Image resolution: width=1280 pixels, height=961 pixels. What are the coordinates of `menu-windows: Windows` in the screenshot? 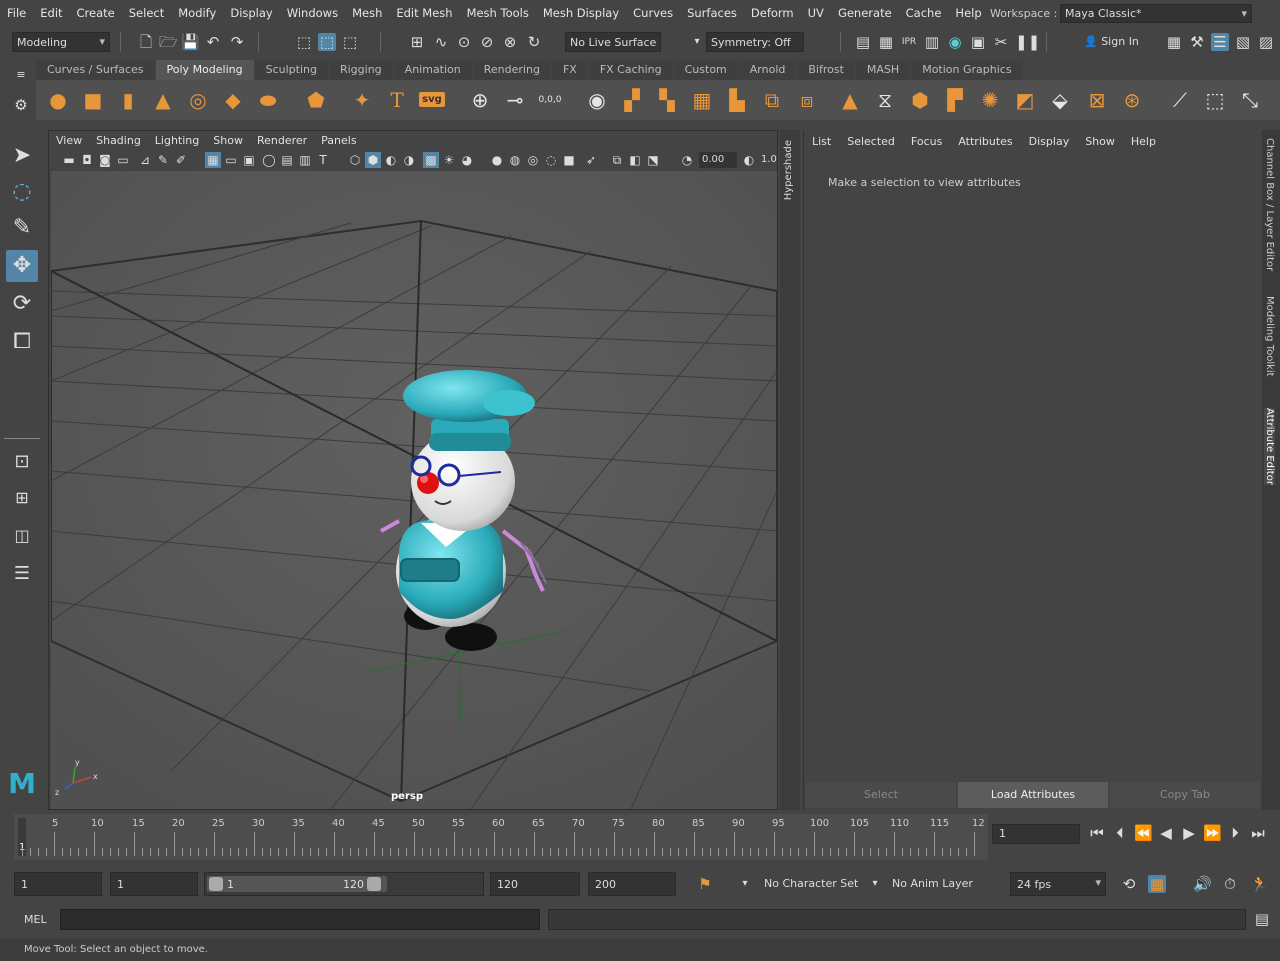 It's located at (312, 13).